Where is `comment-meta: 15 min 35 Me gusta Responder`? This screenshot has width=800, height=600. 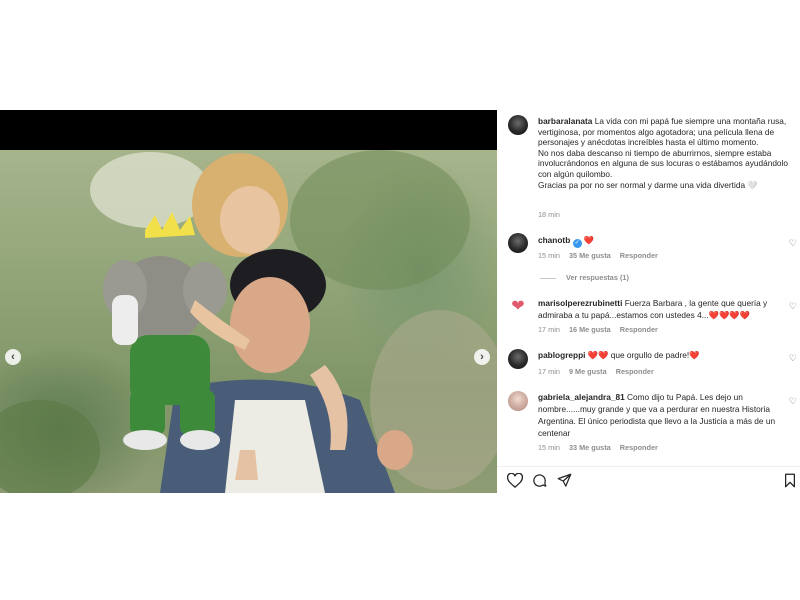
comment-meta: 15 min 35 Me gusta Responder is located at coordinates (601, 255).